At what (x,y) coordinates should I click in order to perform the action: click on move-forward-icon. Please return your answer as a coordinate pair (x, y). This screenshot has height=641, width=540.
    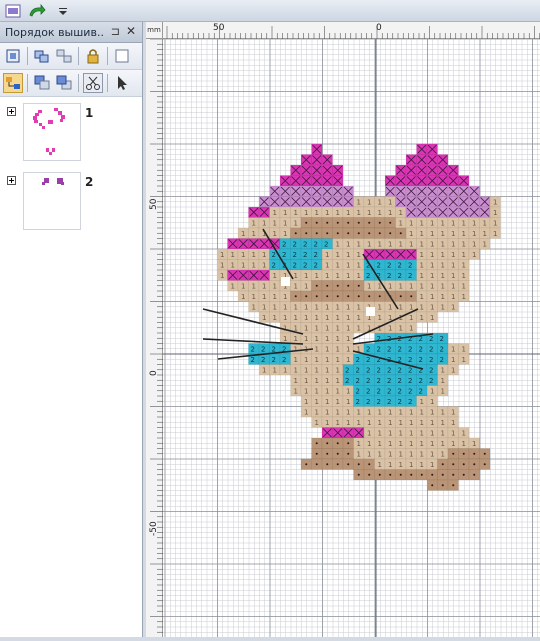
    Looking at the image, I should click on (64, 83).